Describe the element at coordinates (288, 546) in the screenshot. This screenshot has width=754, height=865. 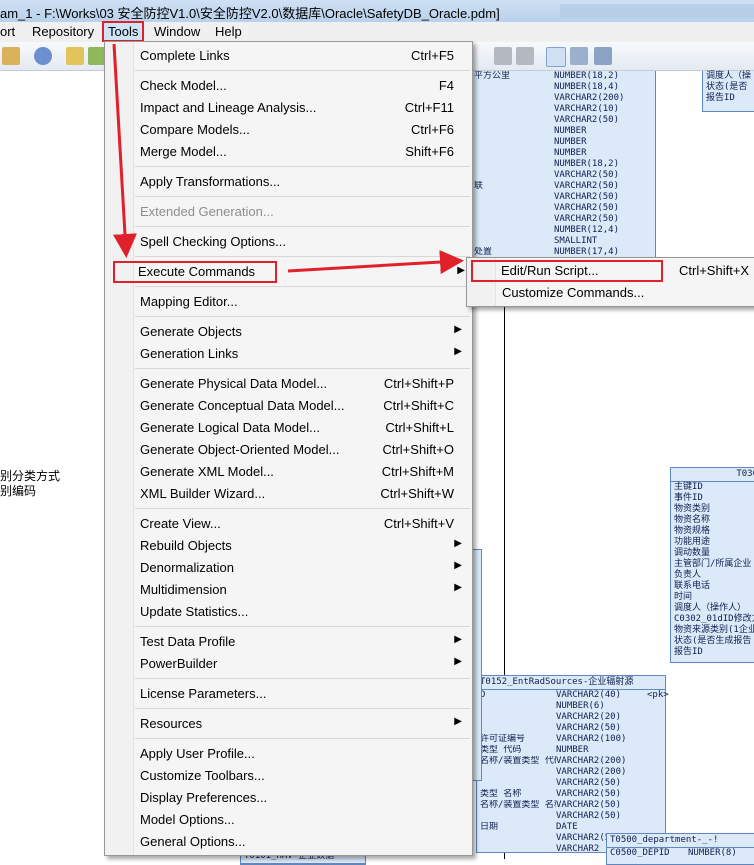
I see `tools-menu-item-rebuild-objects: Rebuild Objects ▶` at that location.